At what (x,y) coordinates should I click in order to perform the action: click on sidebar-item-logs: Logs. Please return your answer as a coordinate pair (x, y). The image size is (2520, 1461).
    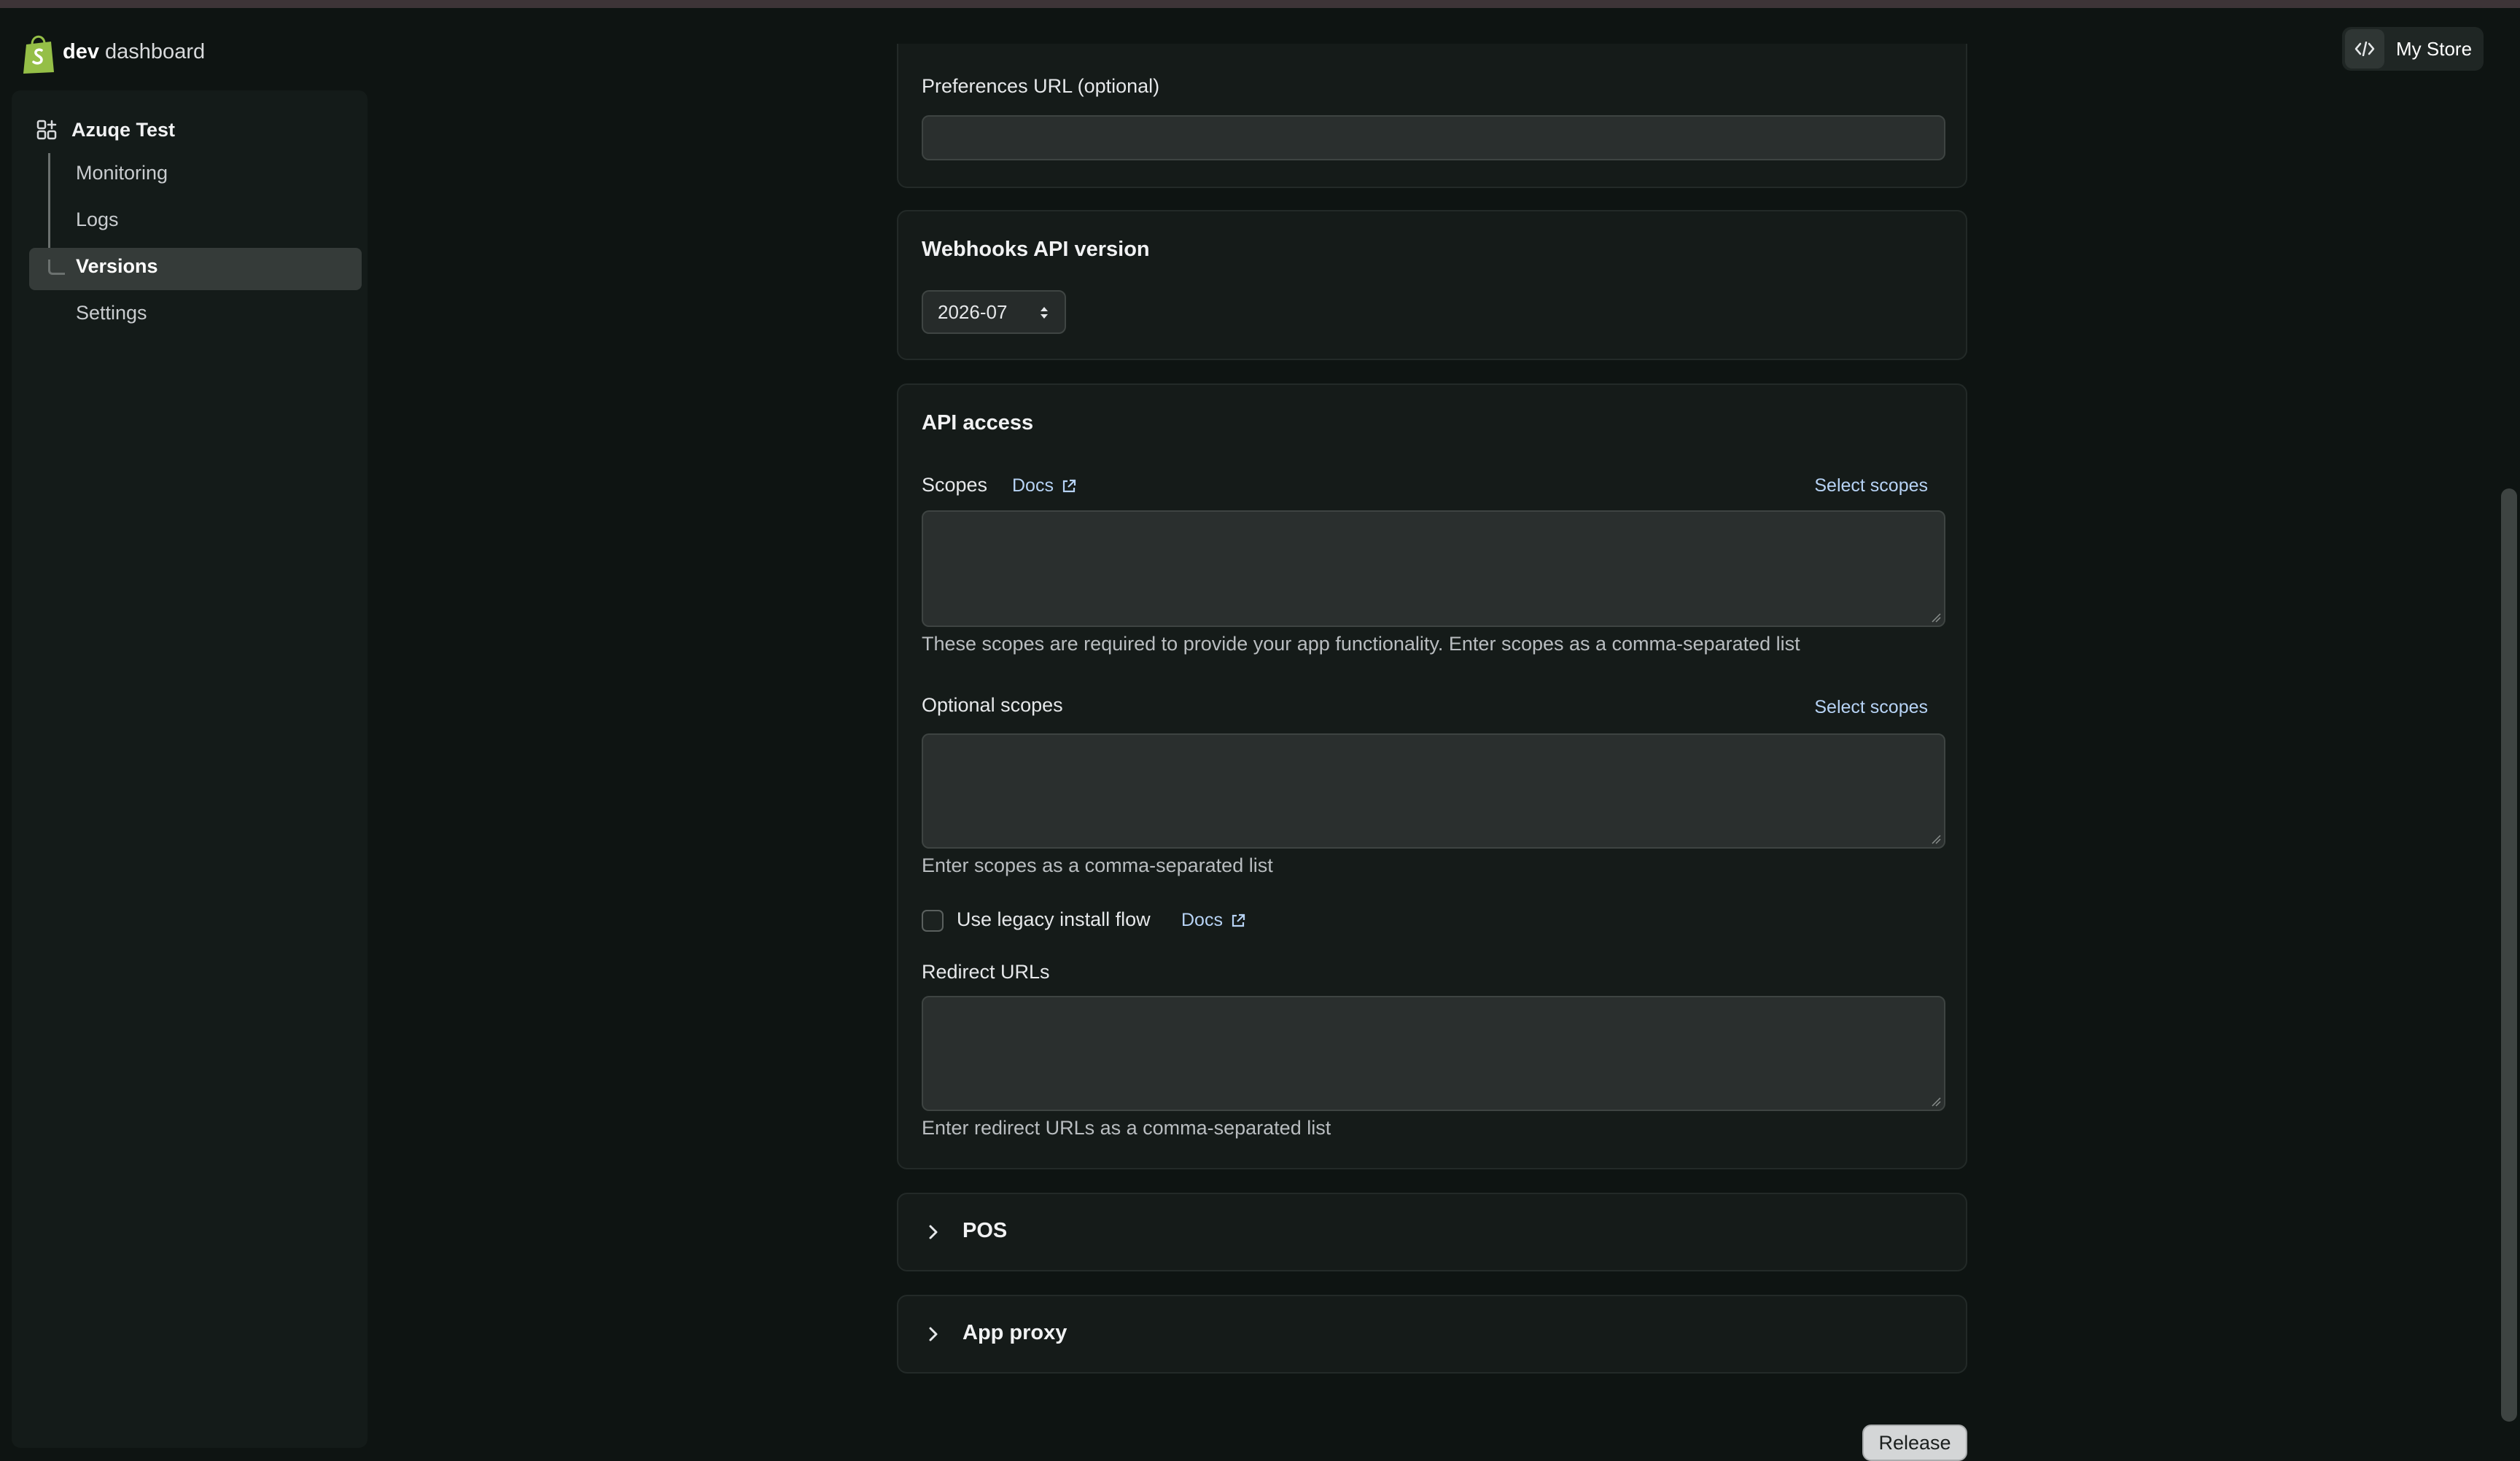
    Looking at the image, I should click on (97, 220).